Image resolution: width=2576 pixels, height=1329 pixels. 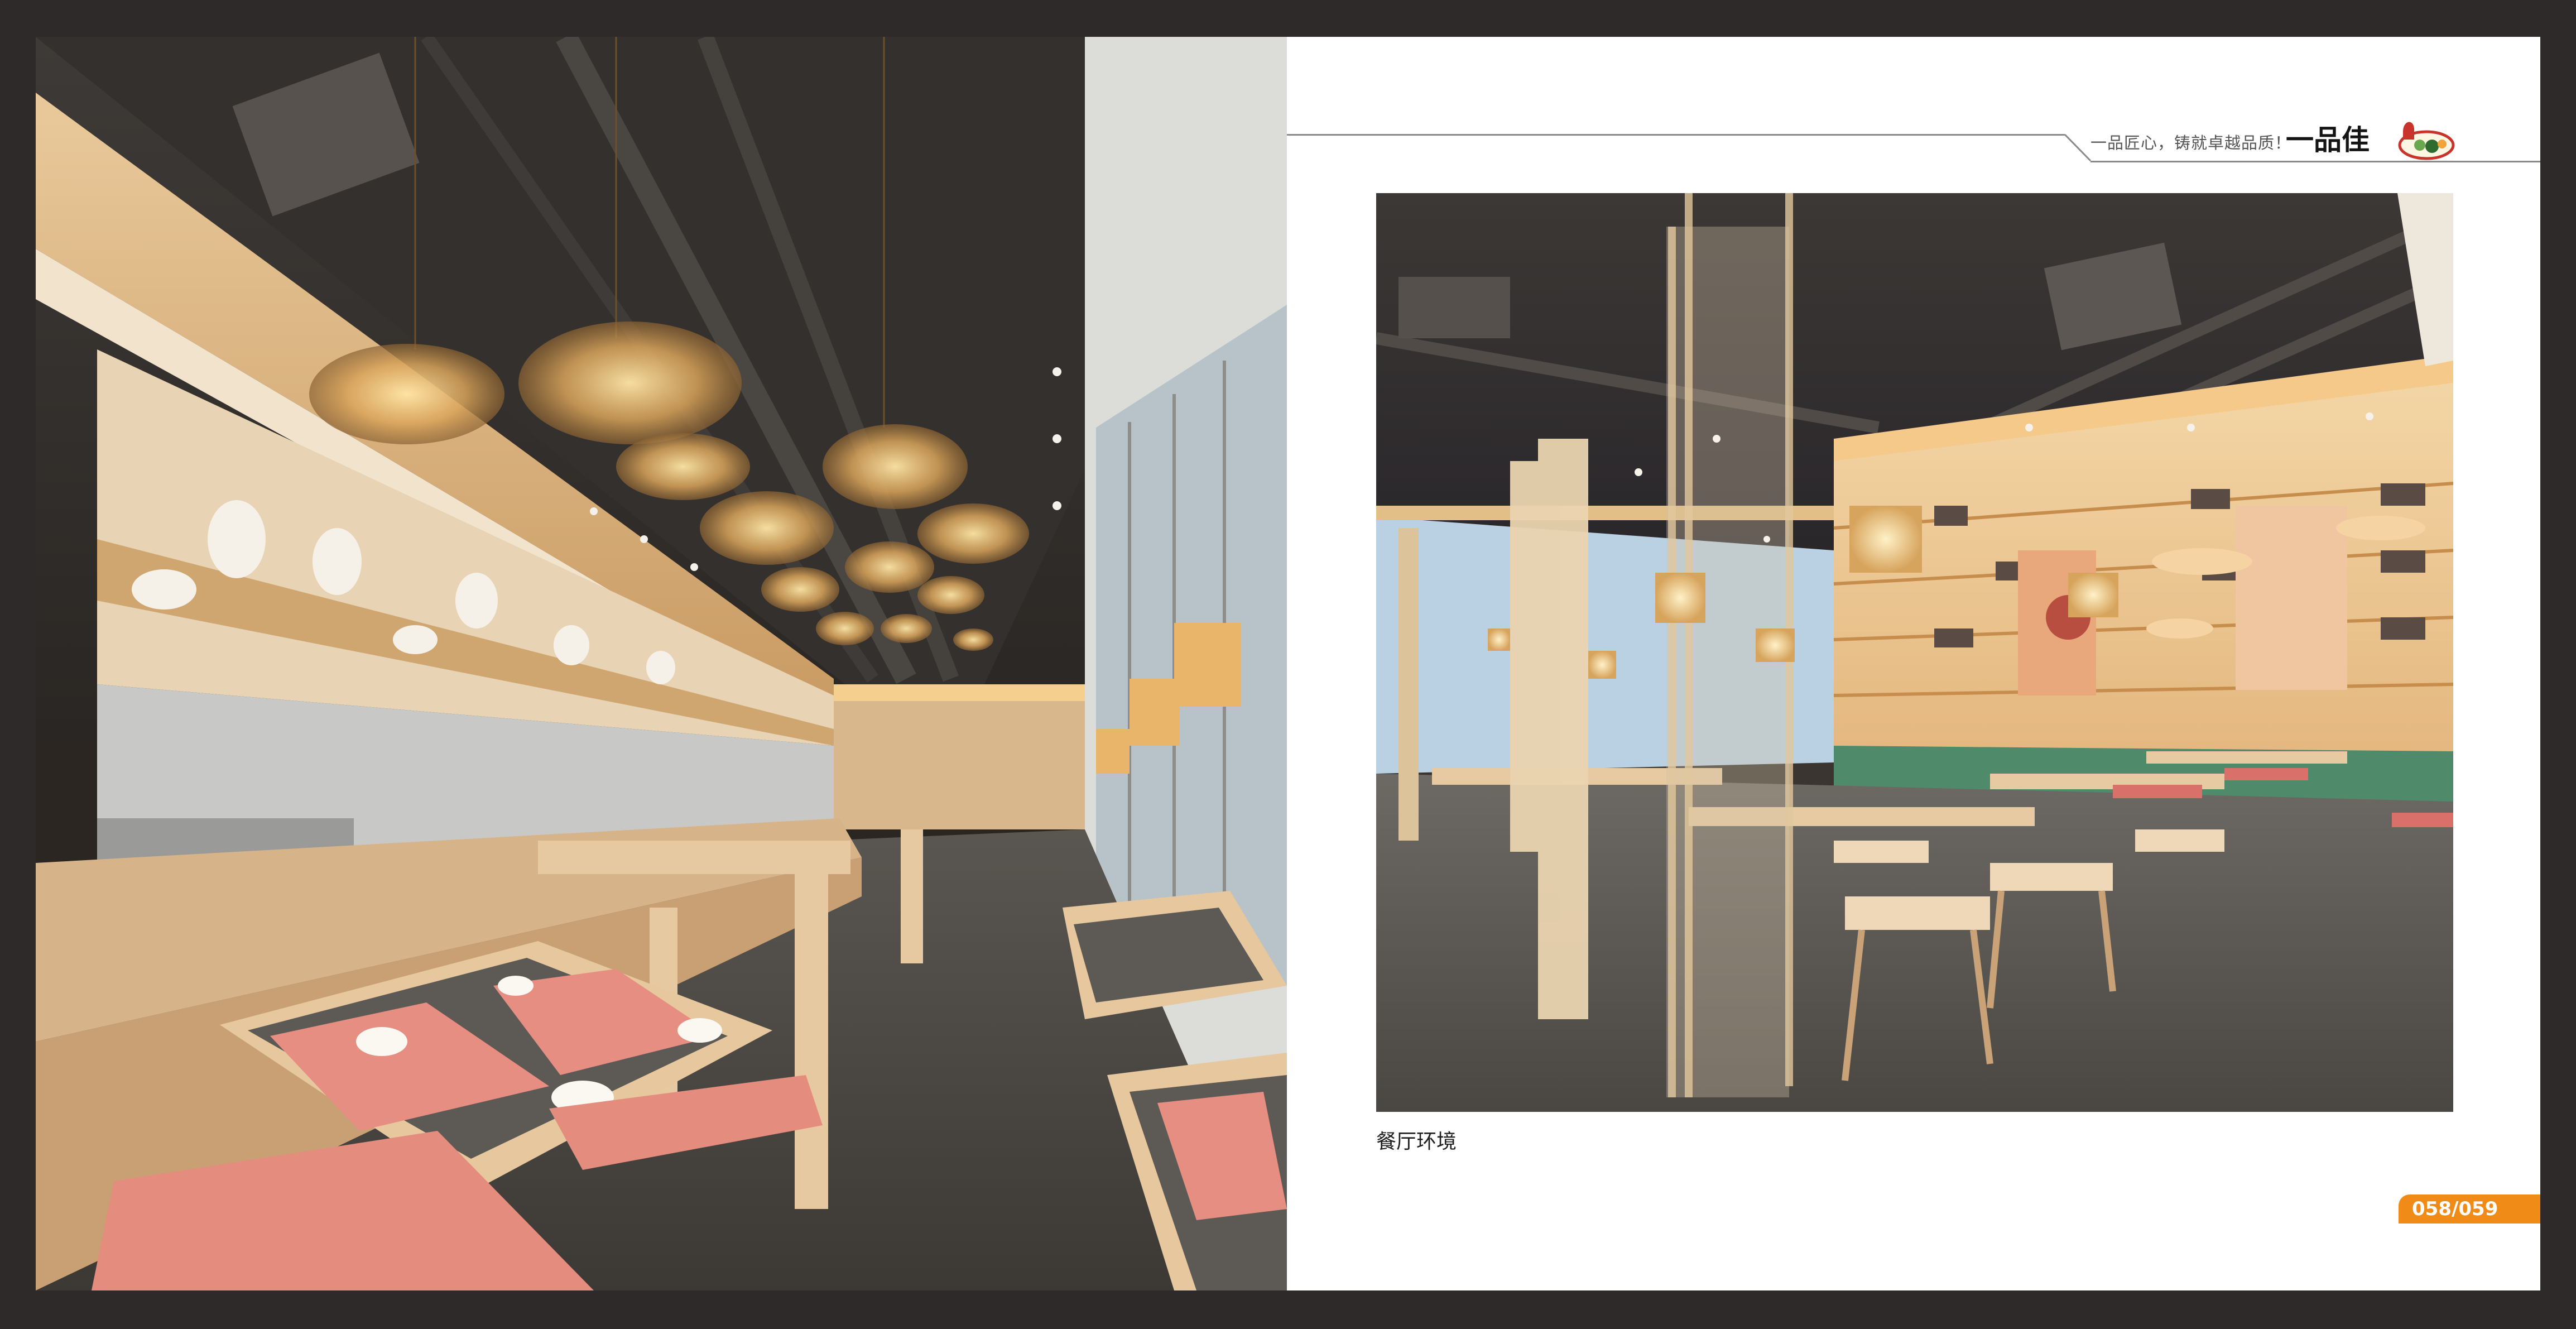 What do you see at coordinates (2315, 162) in the screenshot?
I see `header-rule-right` at bounding box center [2315, 162].